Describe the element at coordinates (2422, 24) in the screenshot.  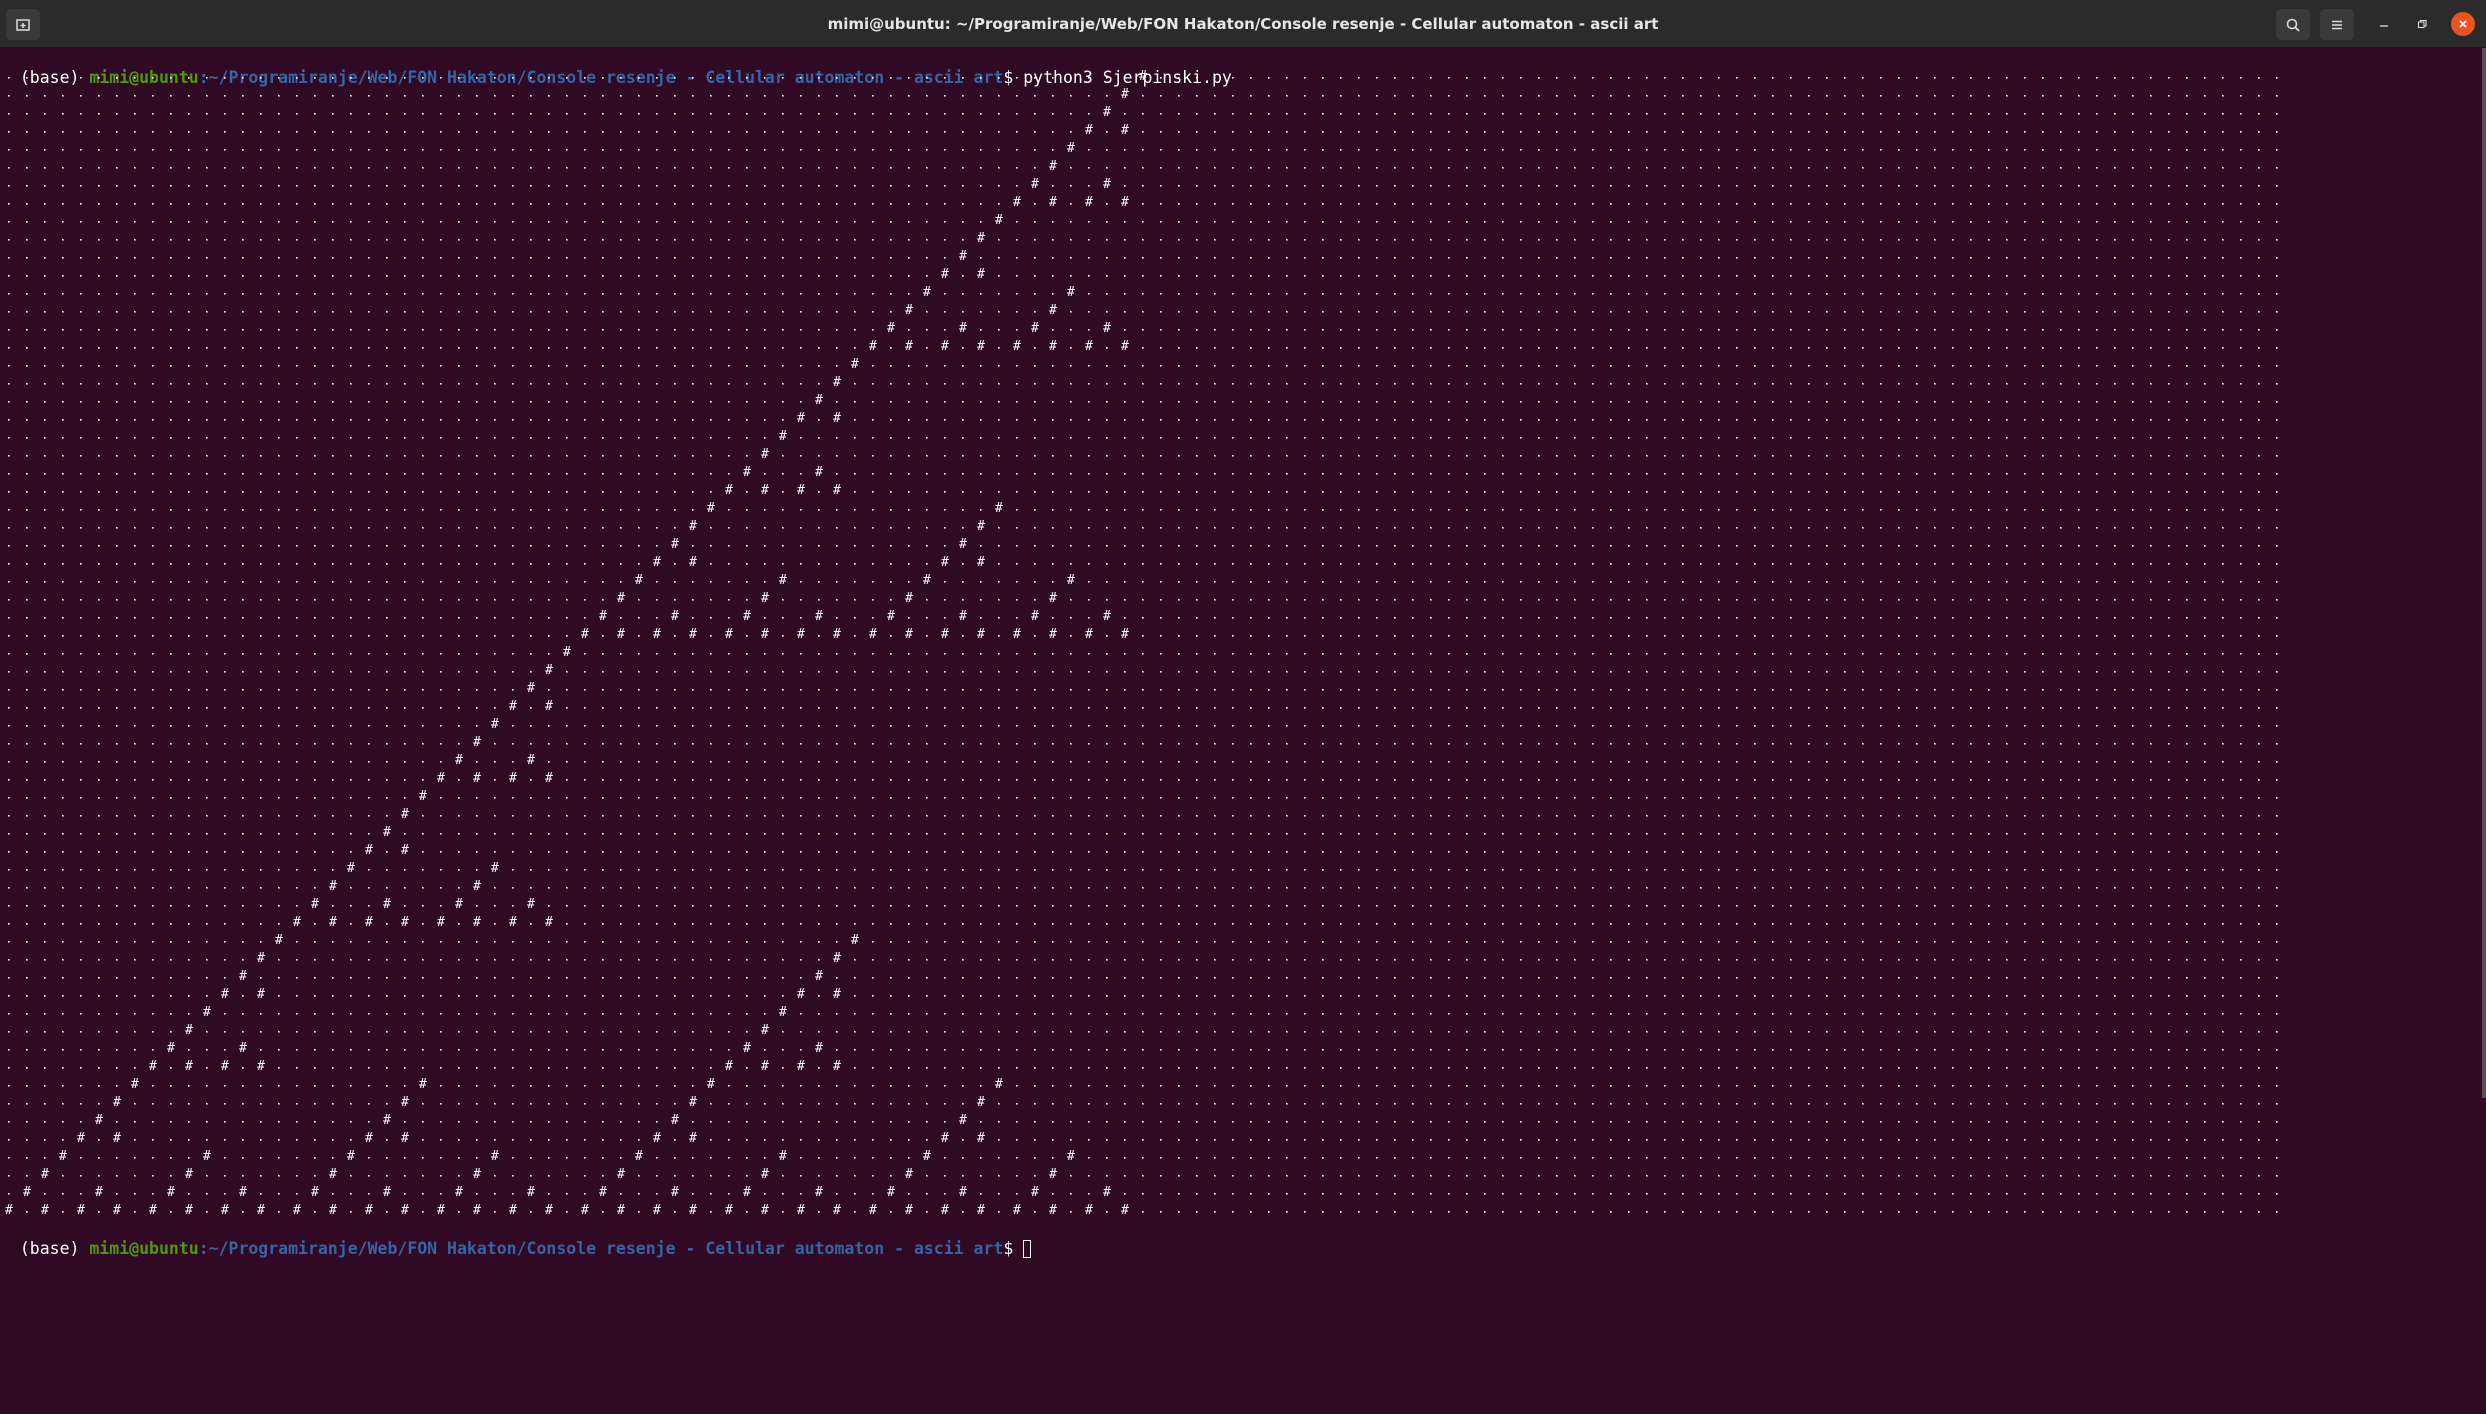
I see `maximize-button` at that location.